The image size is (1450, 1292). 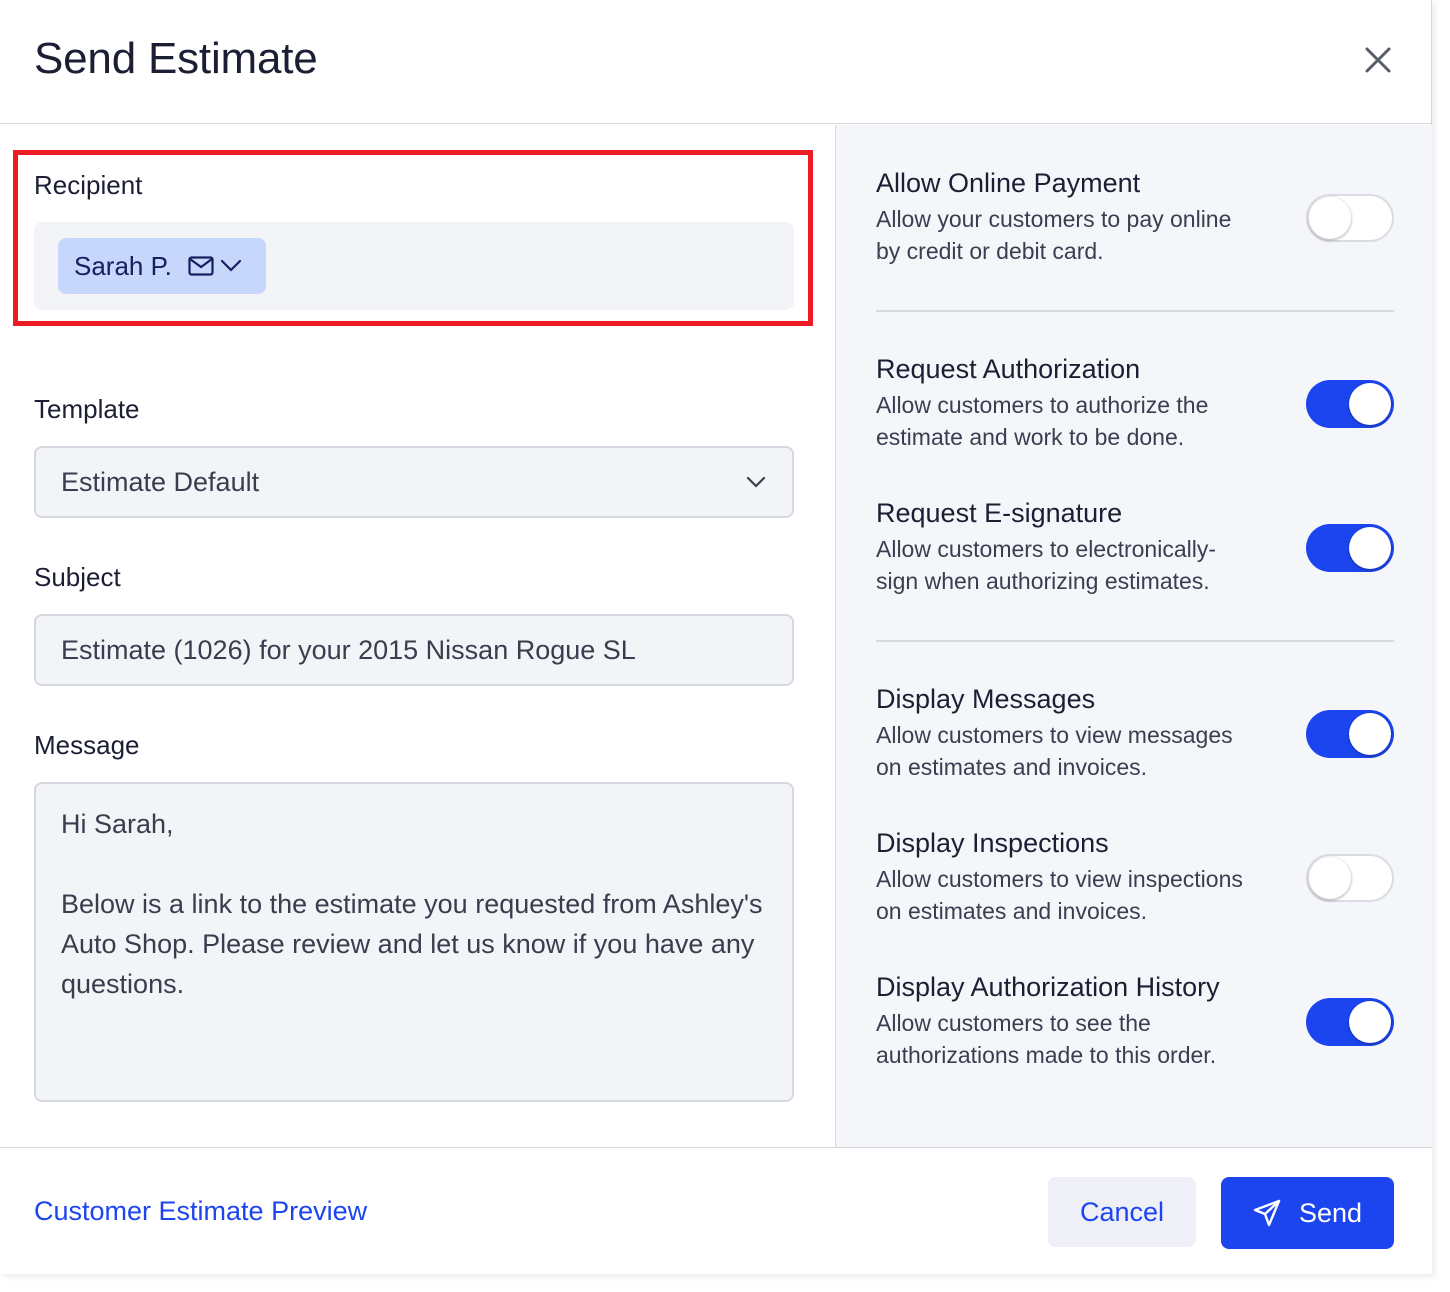 I want to click on toggle-display-inspections, so click(x=1350, y=878).